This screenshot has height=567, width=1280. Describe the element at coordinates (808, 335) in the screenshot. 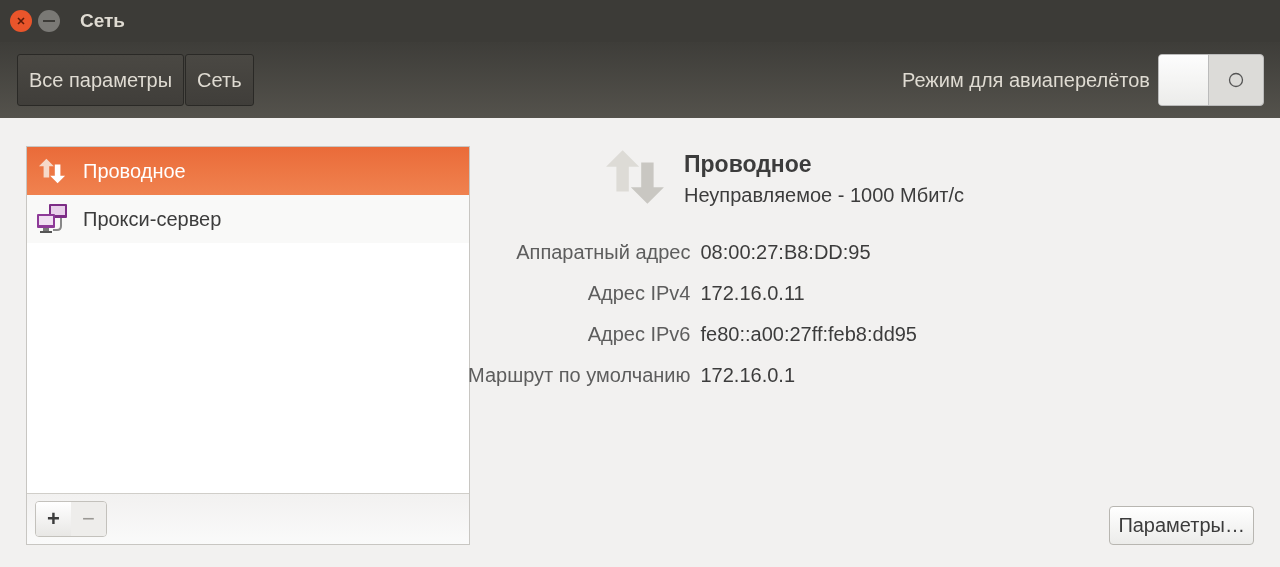

I see `field-value: fe80::a00:27ff:feb8:dd95` at that location.